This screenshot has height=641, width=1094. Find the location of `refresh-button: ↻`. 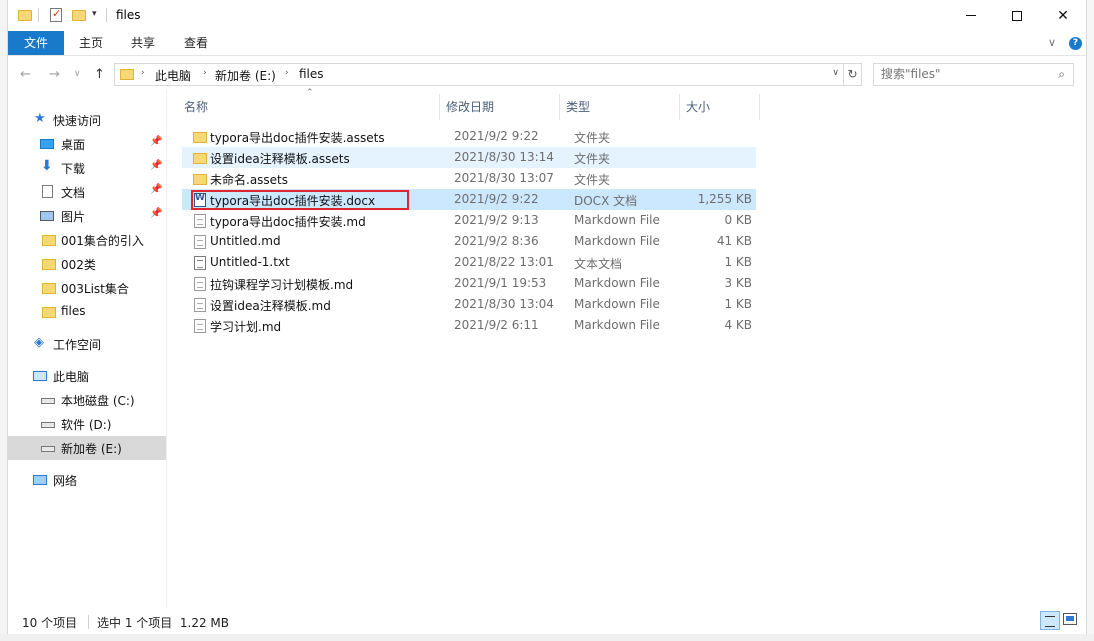

refresh-button: ↻ is located at coordinates (853, 74).